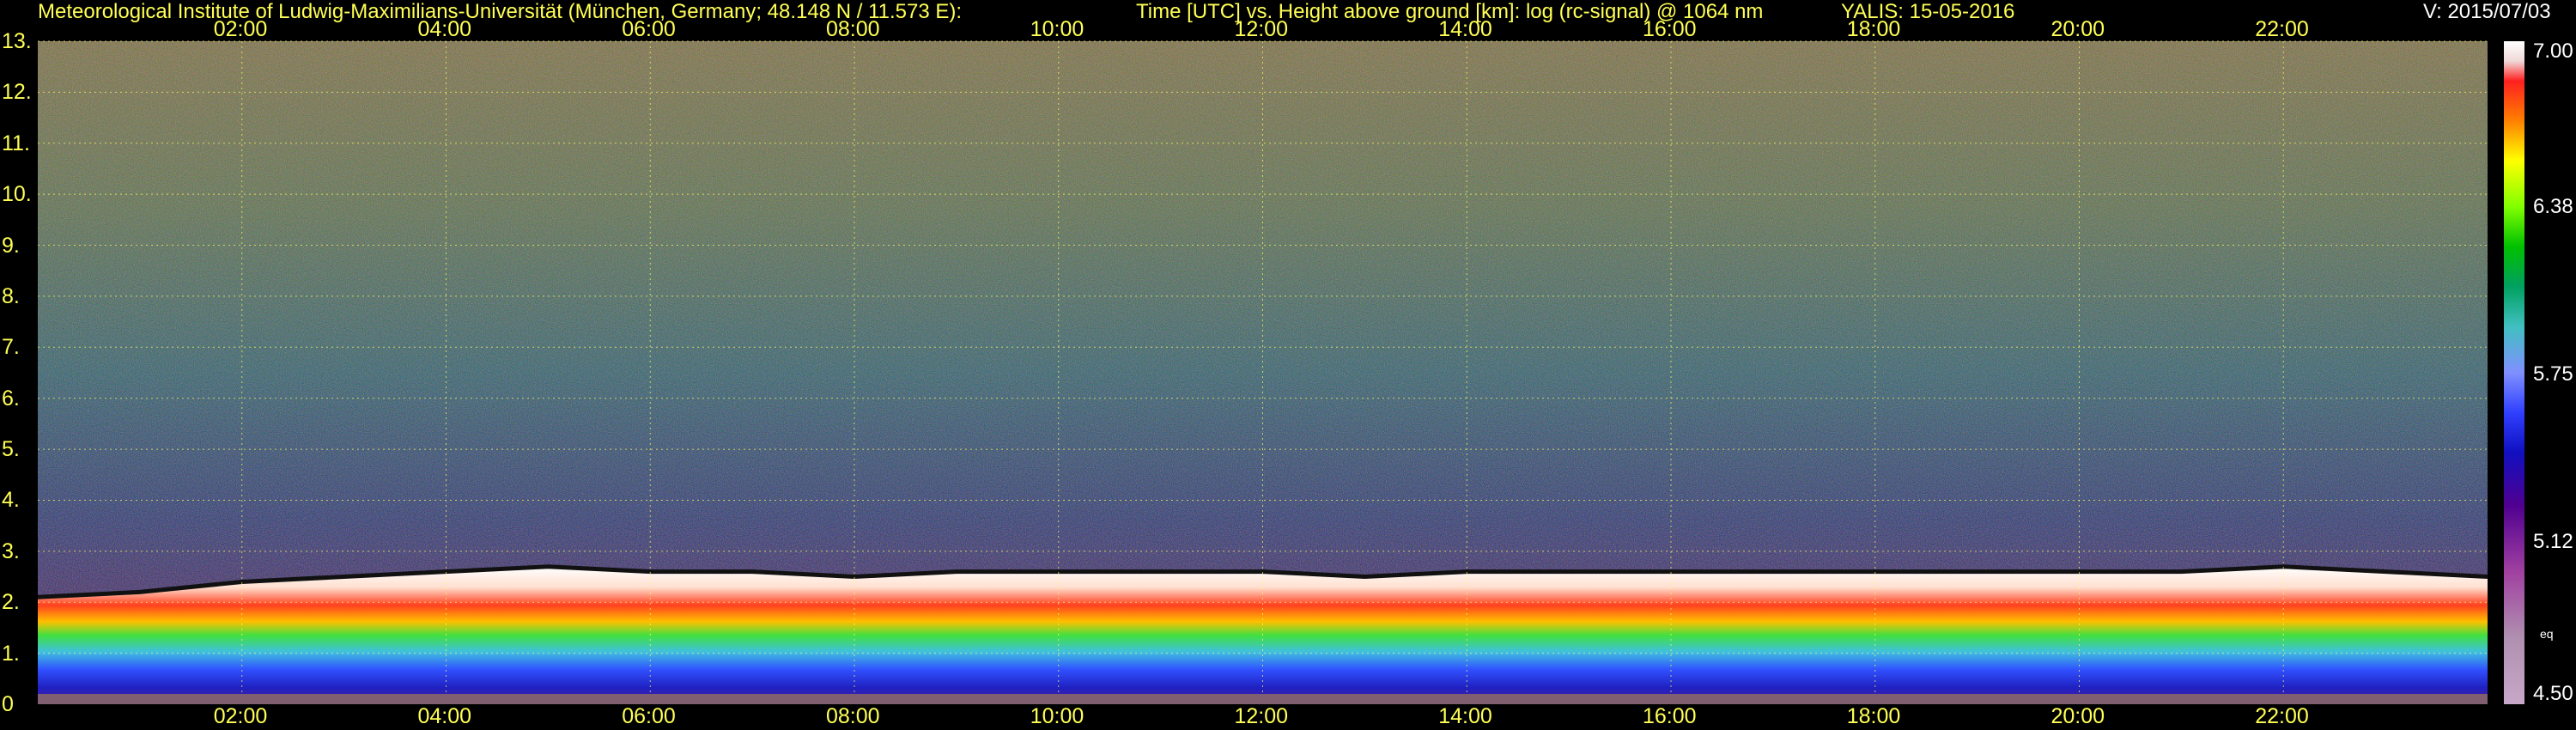  What do you see at coordinates (11, 550) in the screenshot?
I see `y-tick-label: 3.` at bounding box center [11, 550].